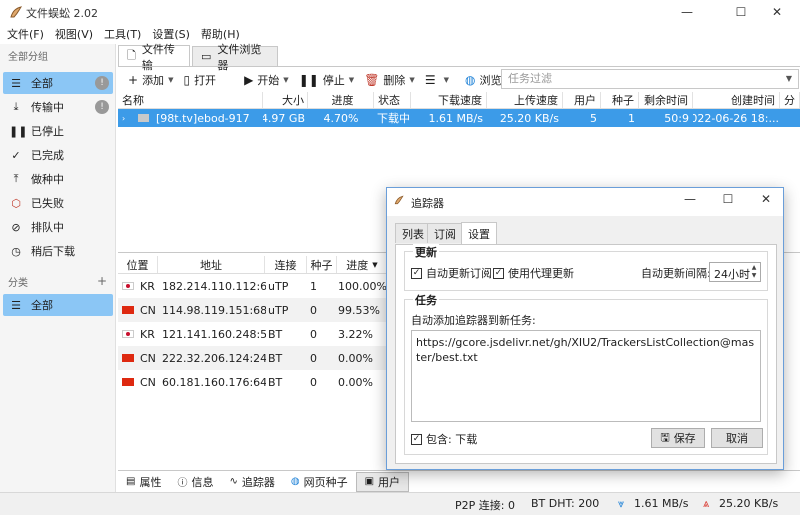 The height and width of the screenshot is (515, 800). What do you see at coordinates (533, 273) in the screenshot?
I see `use-proxy-checkbox: ✓ 使用代理更新` at bounding box center [533, 273].